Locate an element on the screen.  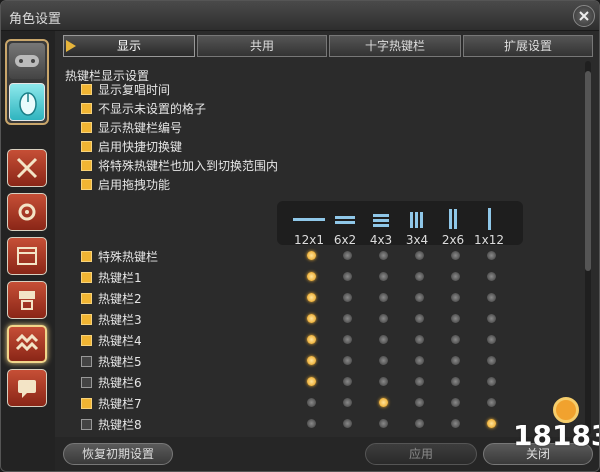
hotbar-row: 热键栏1 is located at coordinates (111, 277).